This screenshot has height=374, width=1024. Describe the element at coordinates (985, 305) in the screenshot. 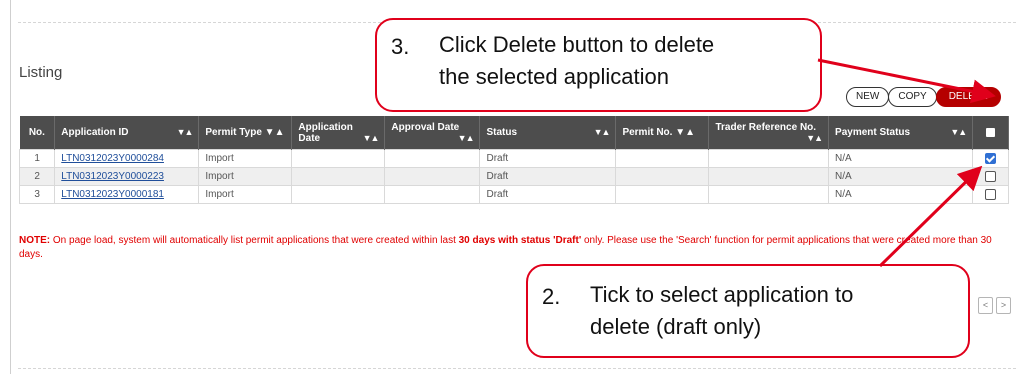

I see `prev-page-button: <` at that location.